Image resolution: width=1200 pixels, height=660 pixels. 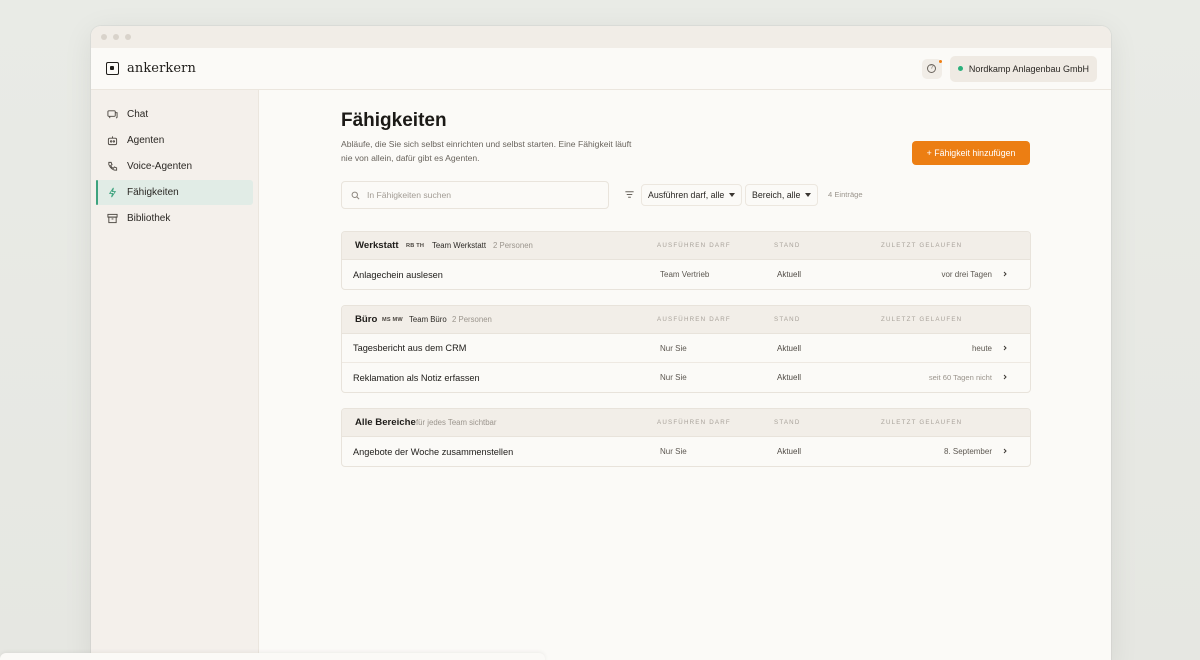 I want to click on overlay-window-edge, so click(x=272, y=656).